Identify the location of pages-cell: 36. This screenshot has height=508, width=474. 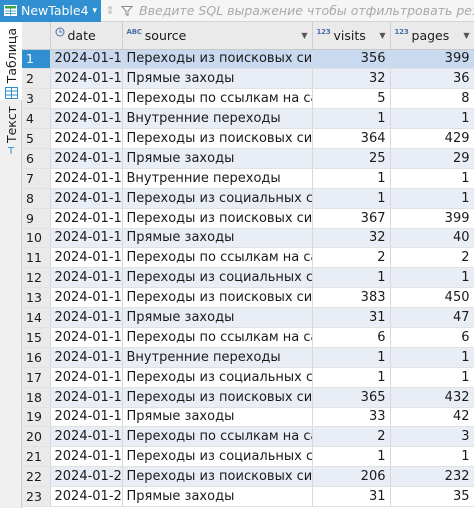
(432, 79).